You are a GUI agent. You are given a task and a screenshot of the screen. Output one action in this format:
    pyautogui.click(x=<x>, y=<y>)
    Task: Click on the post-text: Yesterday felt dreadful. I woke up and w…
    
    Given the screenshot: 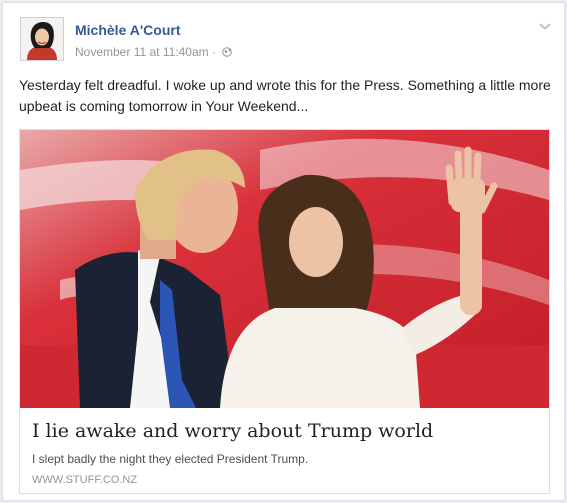 What is the action you would take?
    pyautogui.click(x=285, y=95)
    